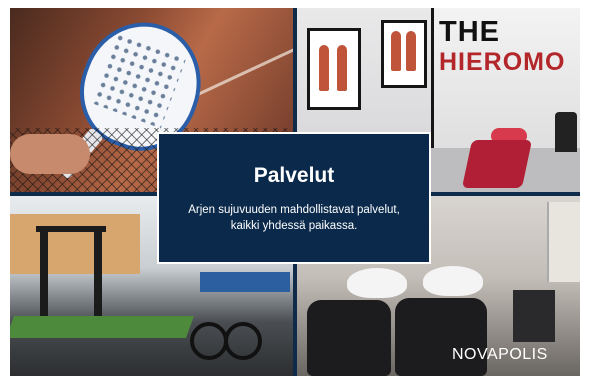 The image size is (590, 381). What do you see at coordinates (294, 175) in the screenshot?
I see `card-title: Palvelut` at bounding box center [294, 175].